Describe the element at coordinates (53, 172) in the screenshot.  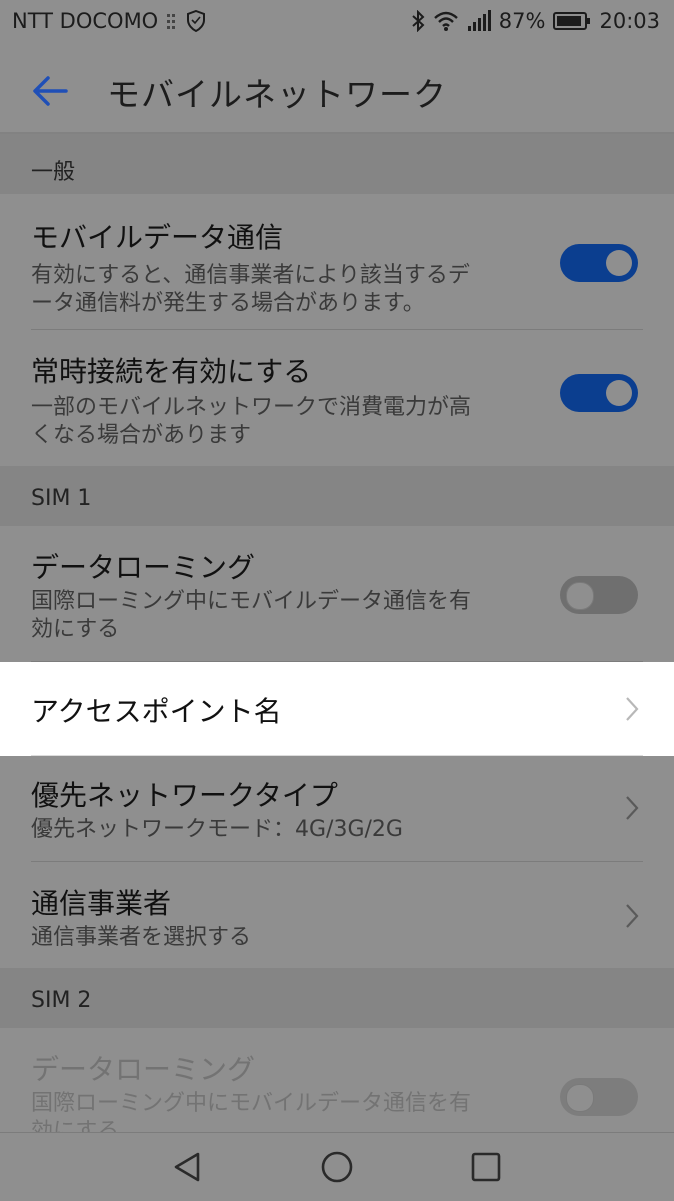
I see `section-label: 一般` at that location.